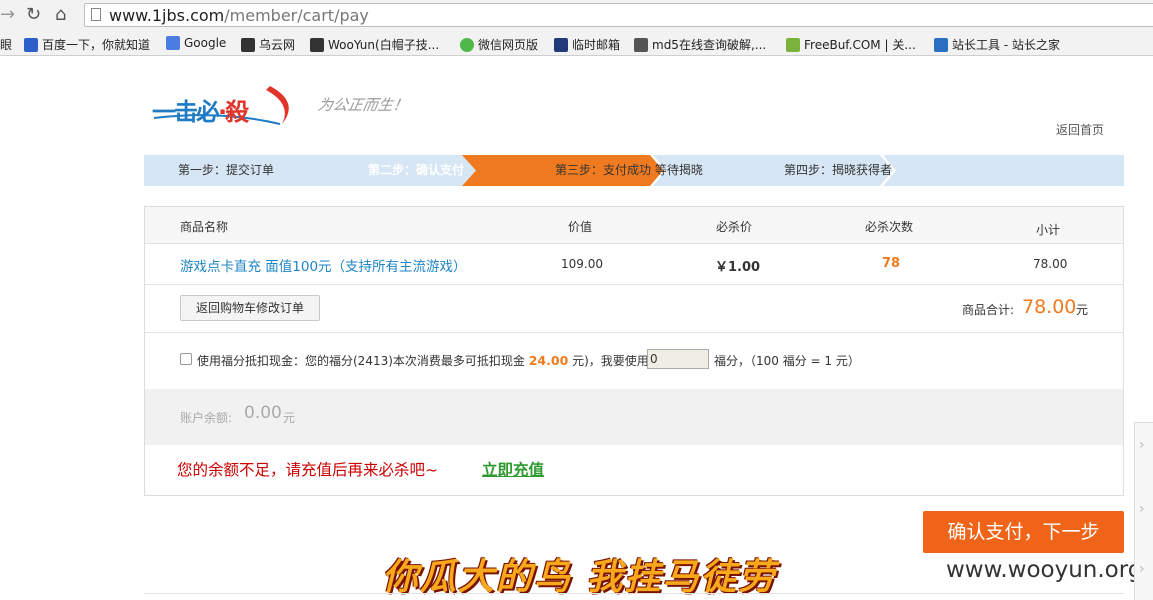 The image size is (1153, 600). What do you see at coordinates (31, 45) in the screenshot?
I see `baidu-icon` at bounding box center [31, 45].